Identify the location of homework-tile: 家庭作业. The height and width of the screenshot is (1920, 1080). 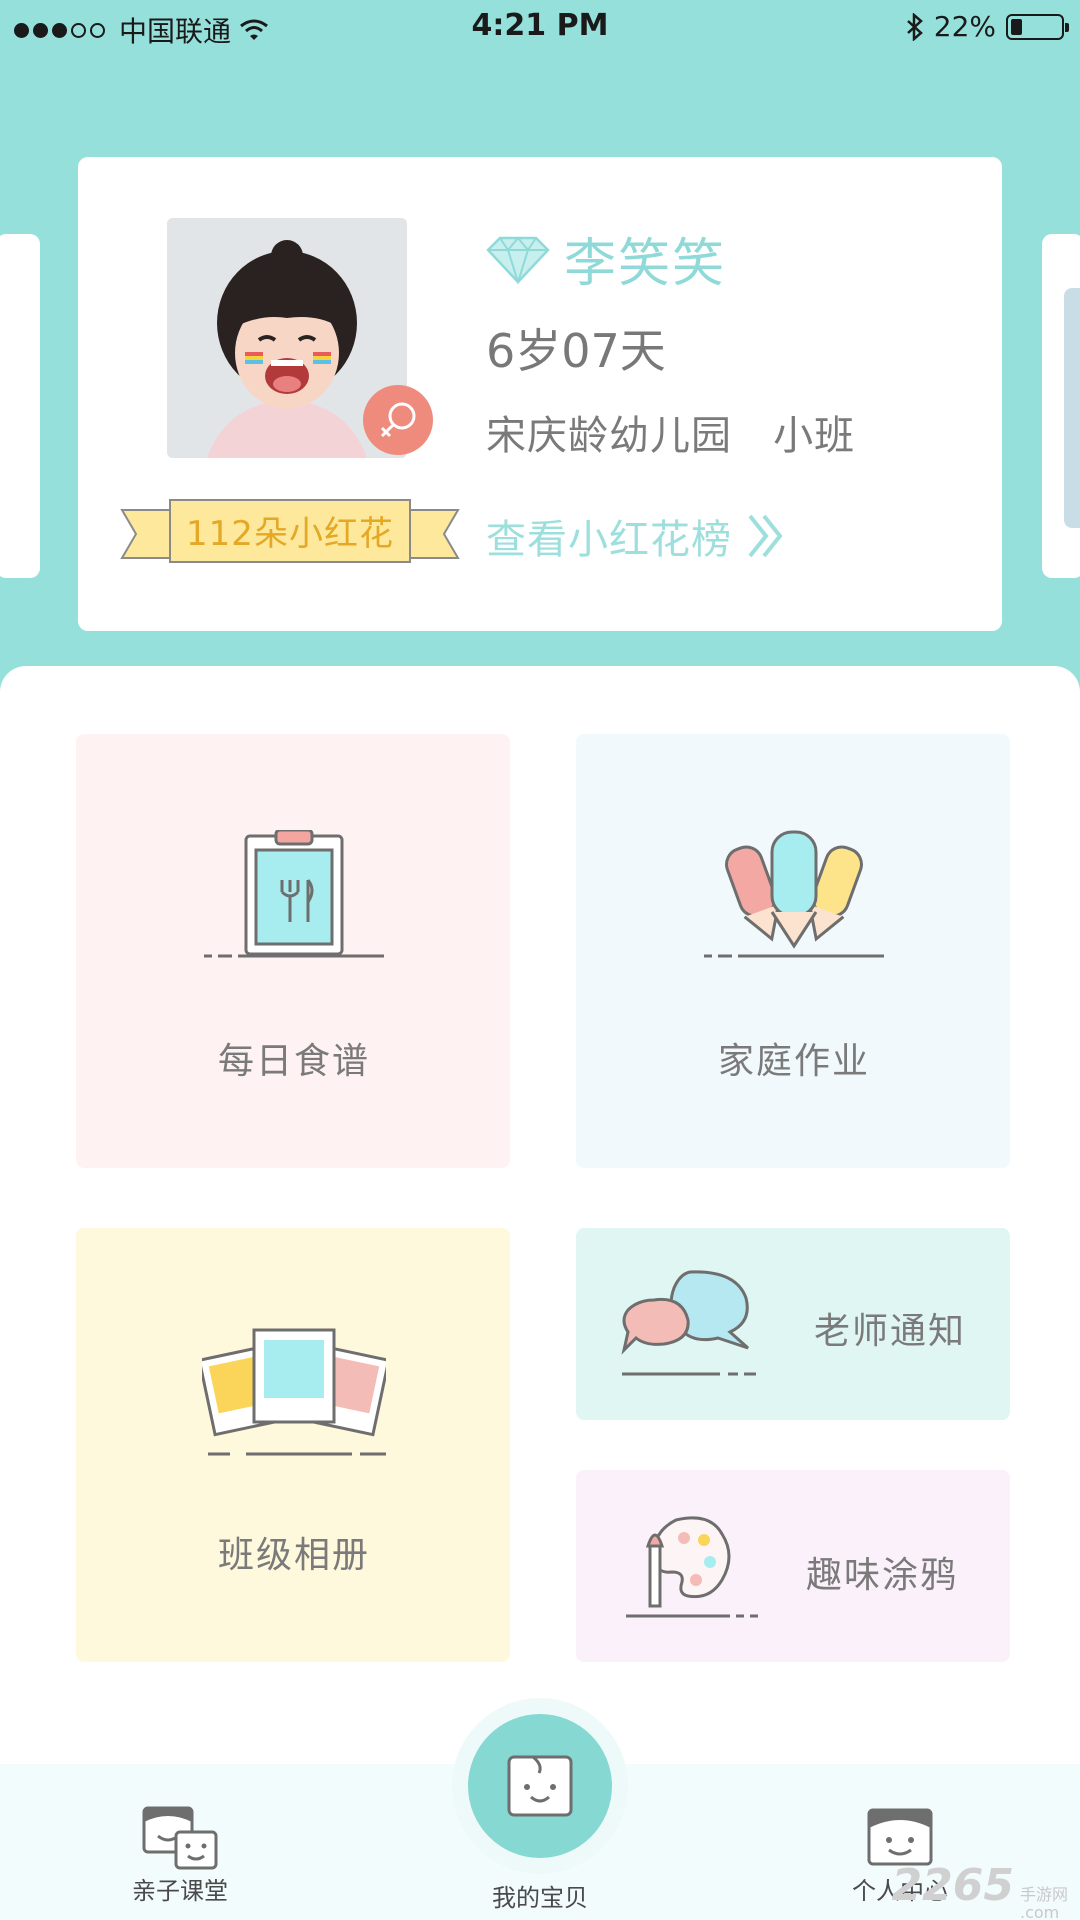
(793, 951).